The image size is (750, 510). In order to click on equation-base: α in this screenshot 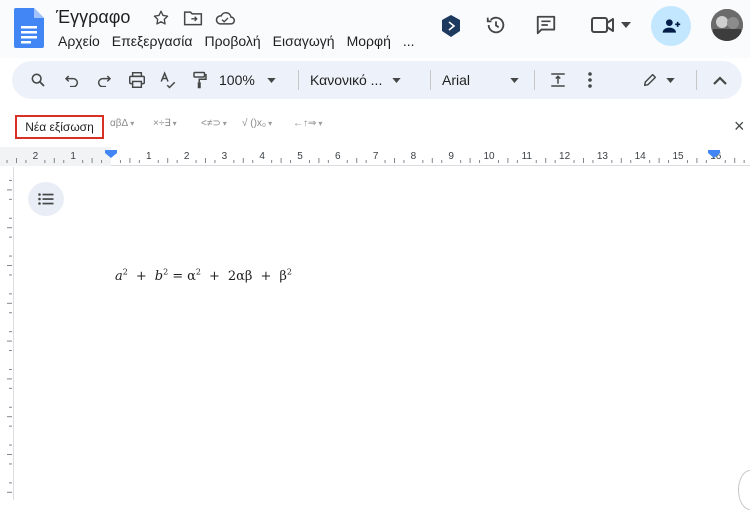, I will do `click(191, 277)`.